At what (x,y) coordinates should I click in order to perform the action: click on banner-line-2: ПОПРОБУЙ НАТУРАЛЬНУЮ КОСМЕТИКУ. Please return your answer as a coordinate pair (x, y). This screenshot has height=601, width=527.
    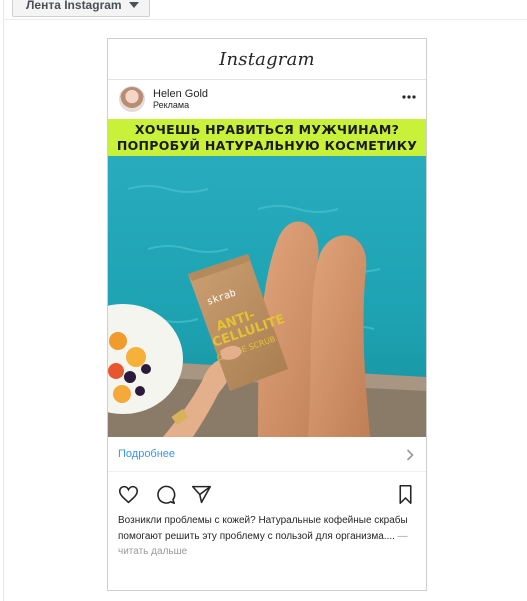
    Looking at the image, I should click on (267, 145).